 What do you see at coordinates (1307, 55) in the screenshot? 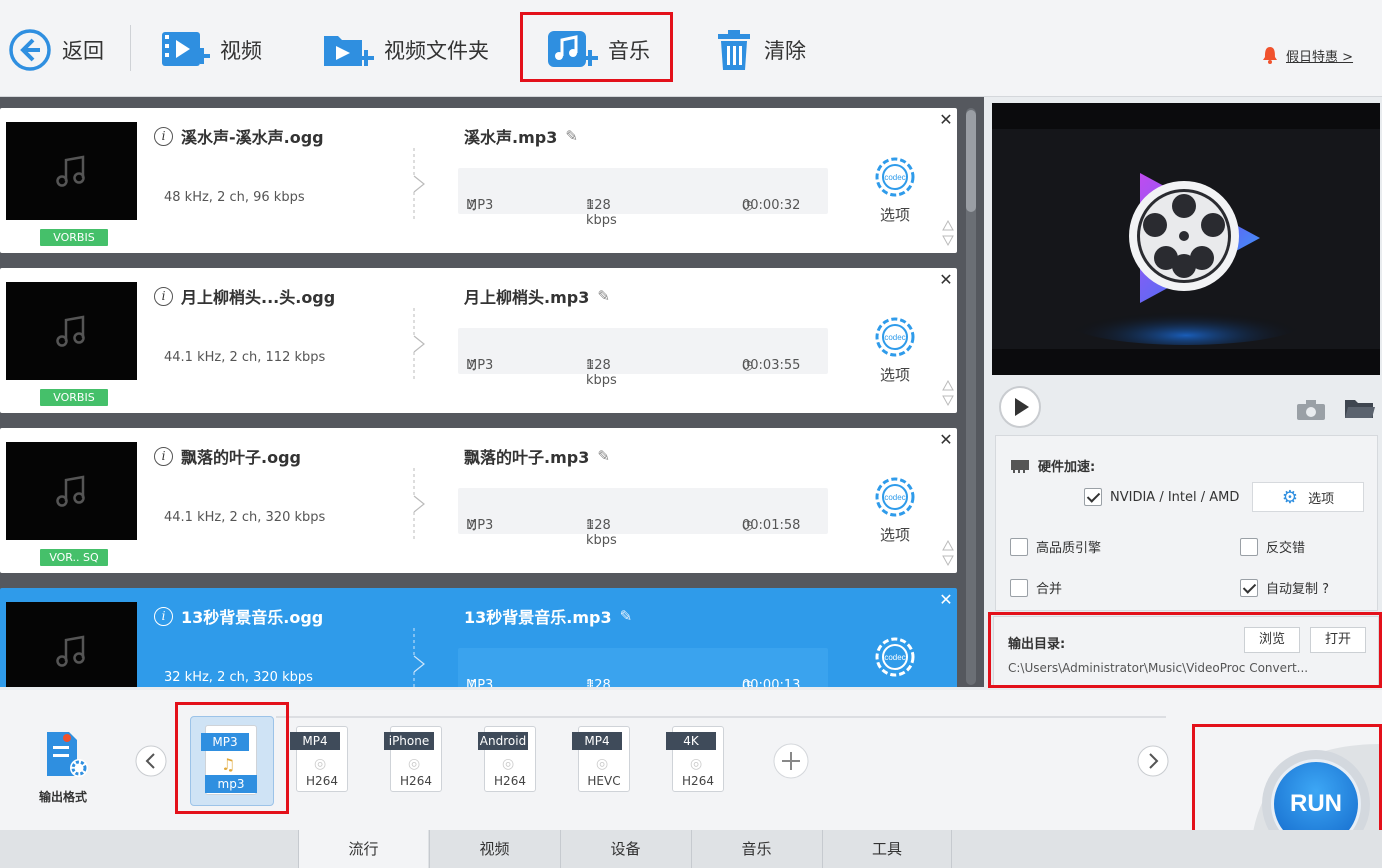
I see `promo-link: 假日特惠 >` at bounding box center [1307, 55].